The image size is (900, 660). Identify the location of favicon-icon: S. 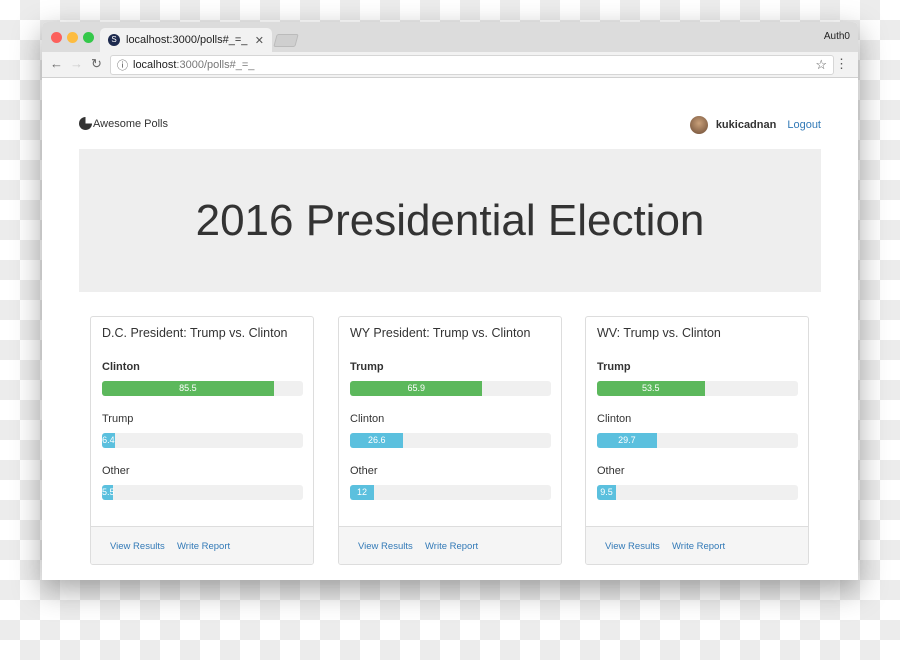
(114, 40).